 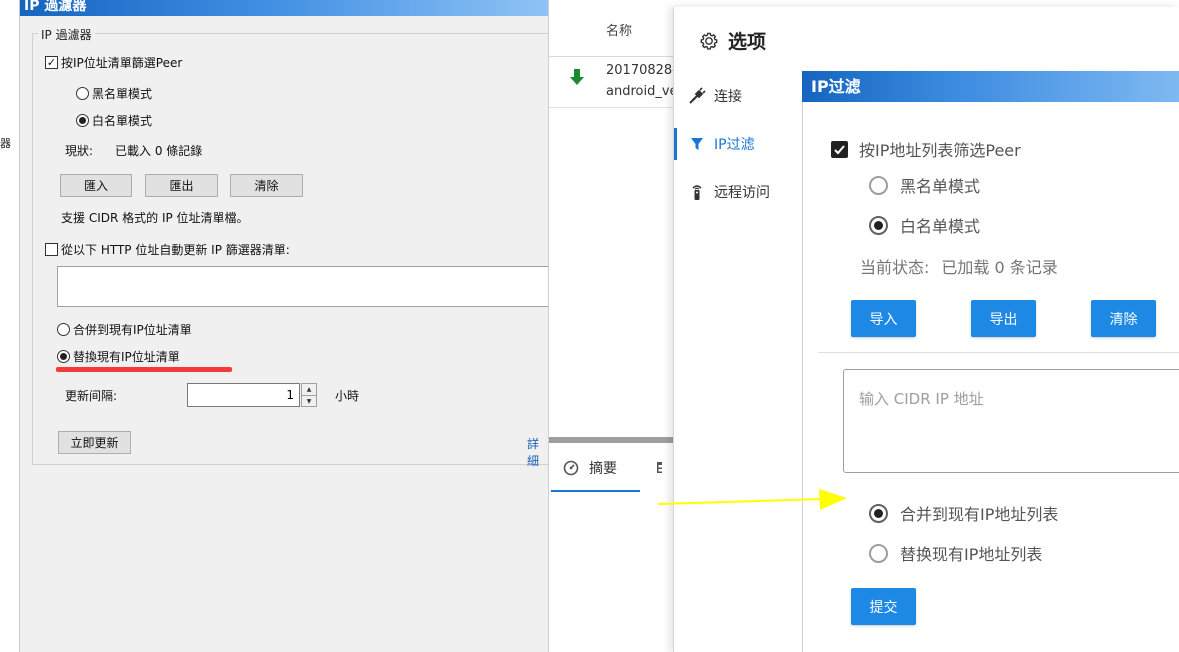 I want to click on torrent-list-header: 名称, so click(x=611, y=28).